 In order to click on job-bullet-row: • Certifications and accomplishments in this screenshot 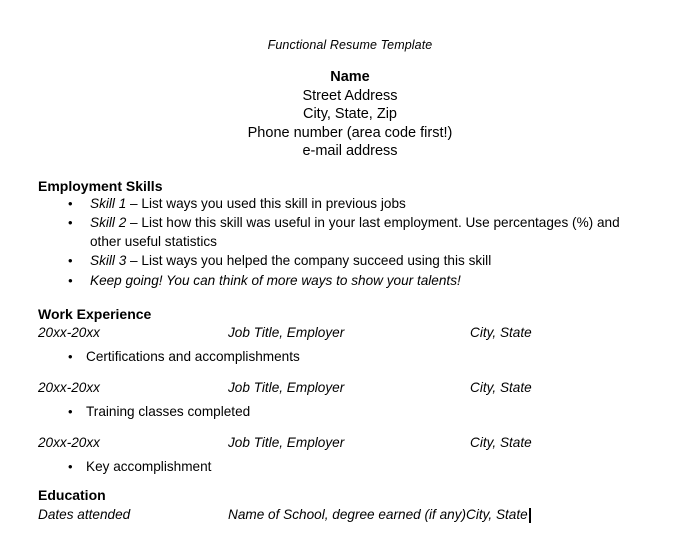, I will do `click(350, 356)`.